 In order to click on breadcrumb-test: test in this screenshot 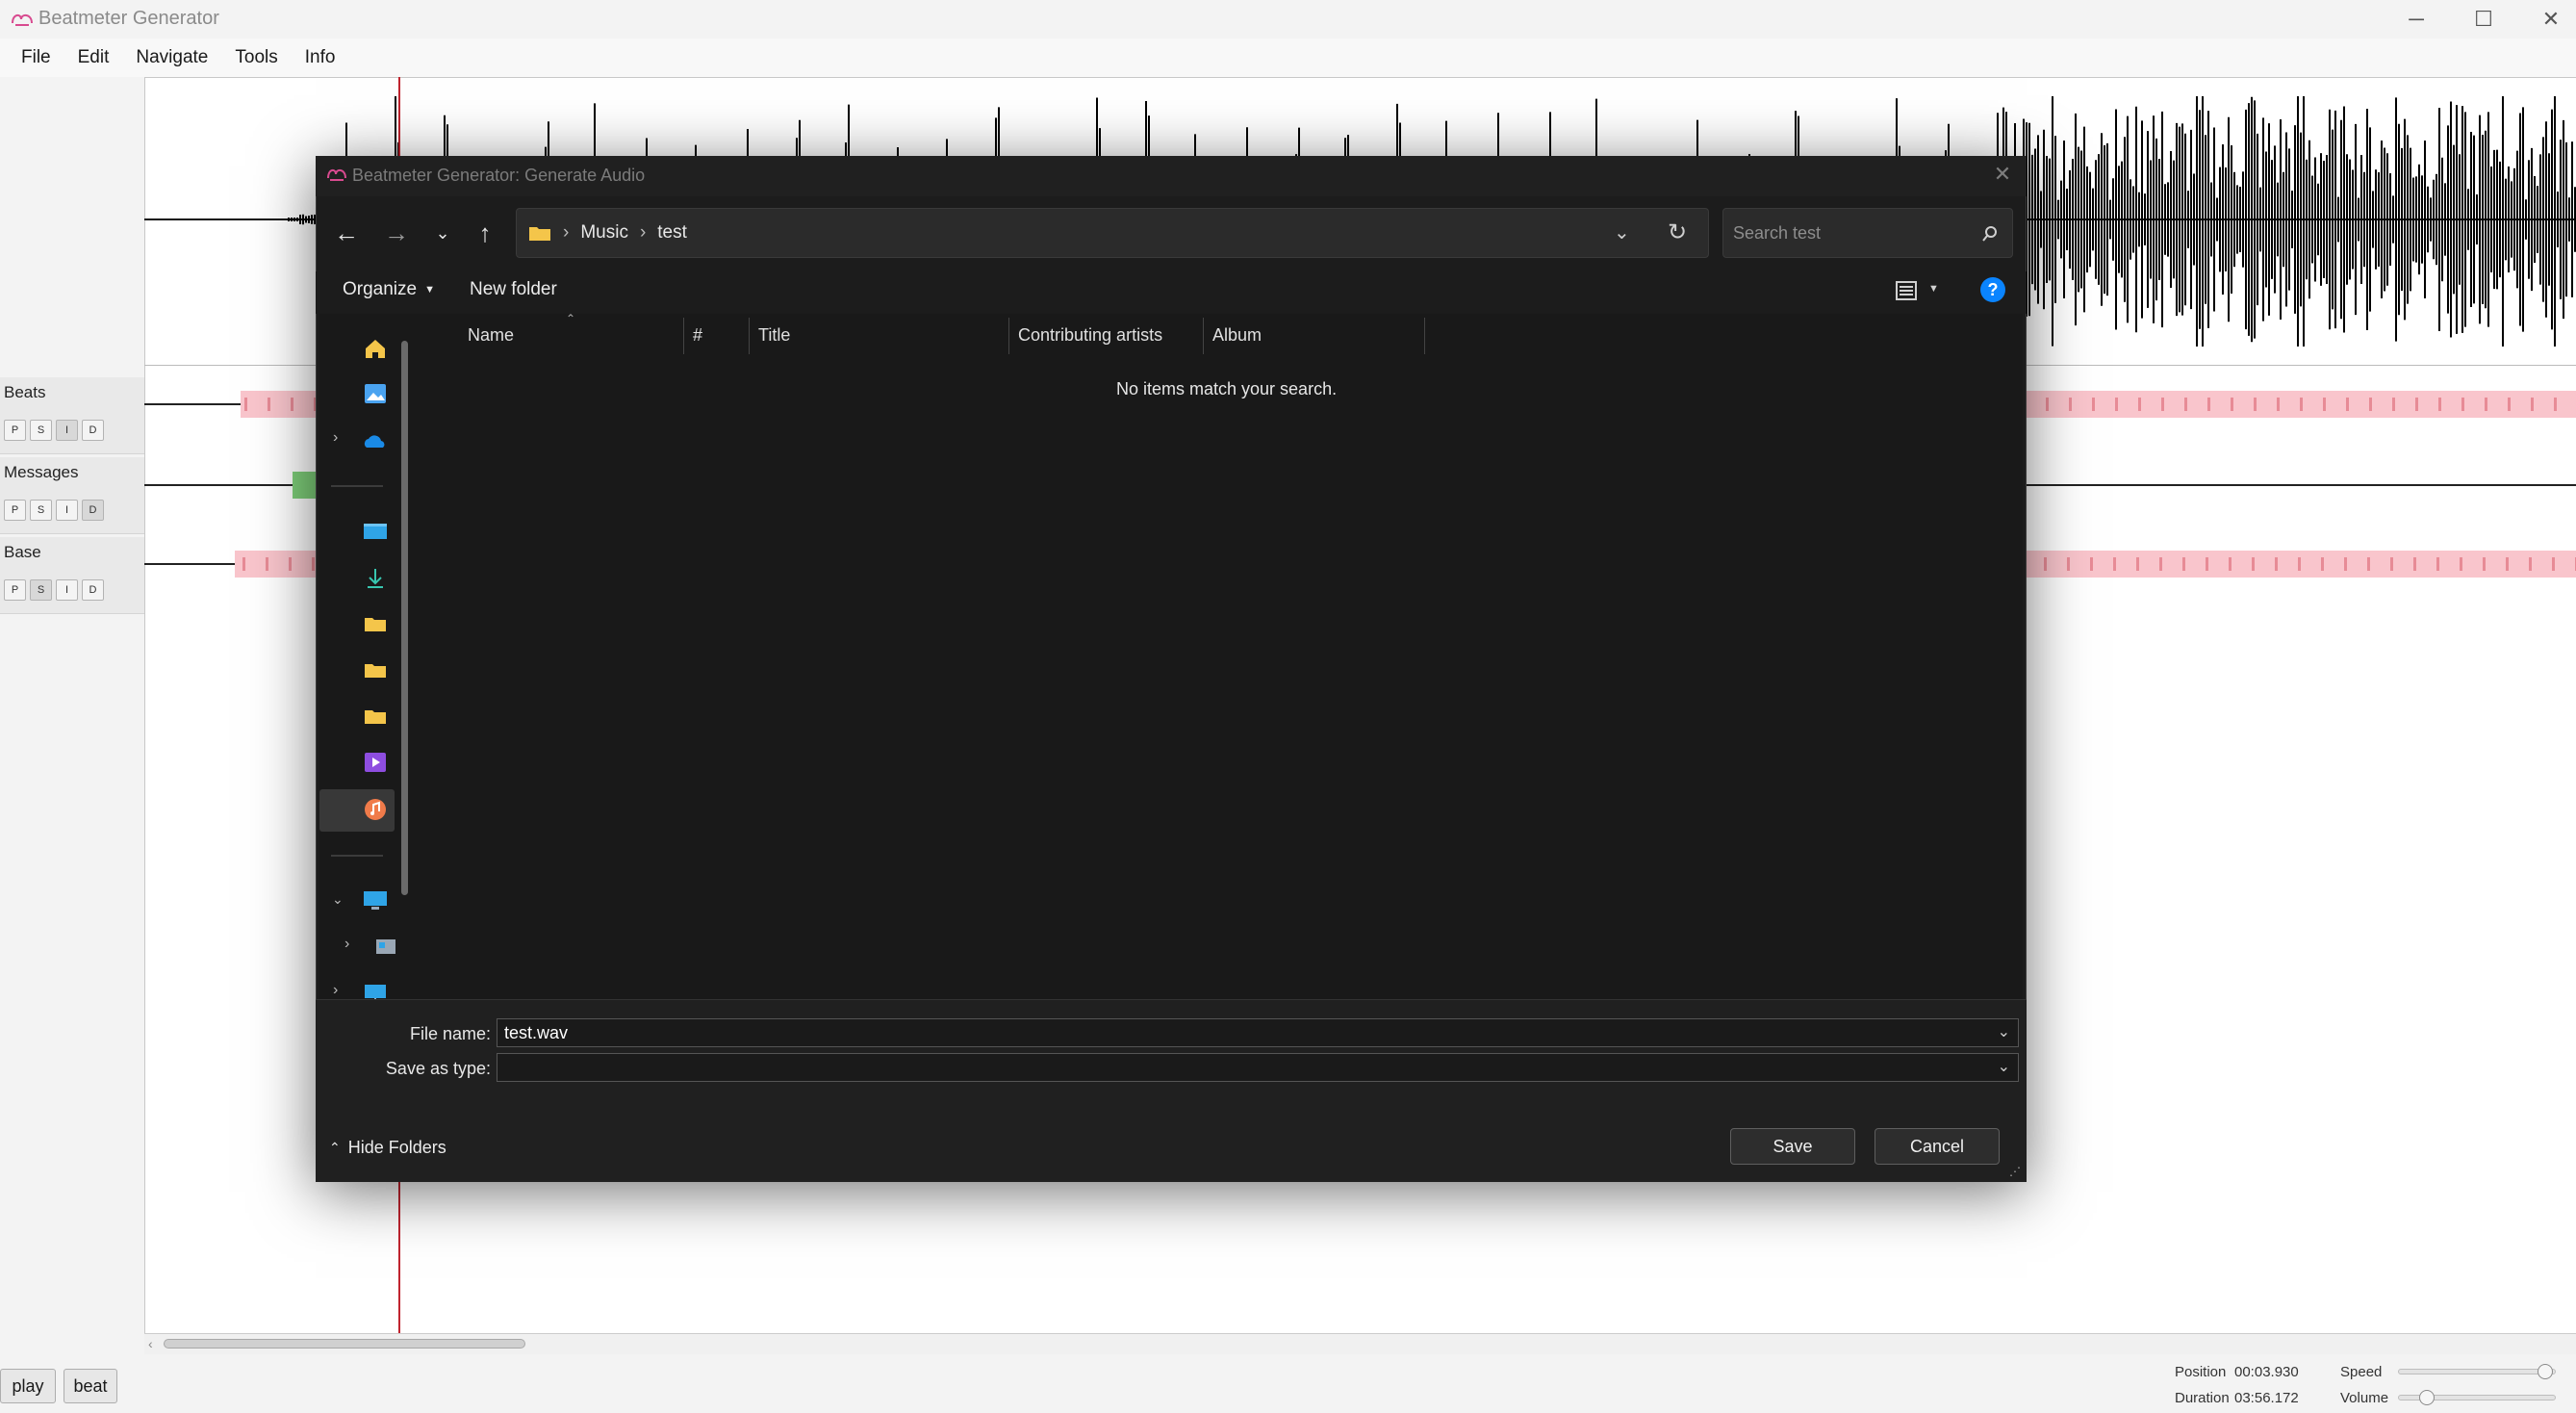, I will do `click(672, 233)`.